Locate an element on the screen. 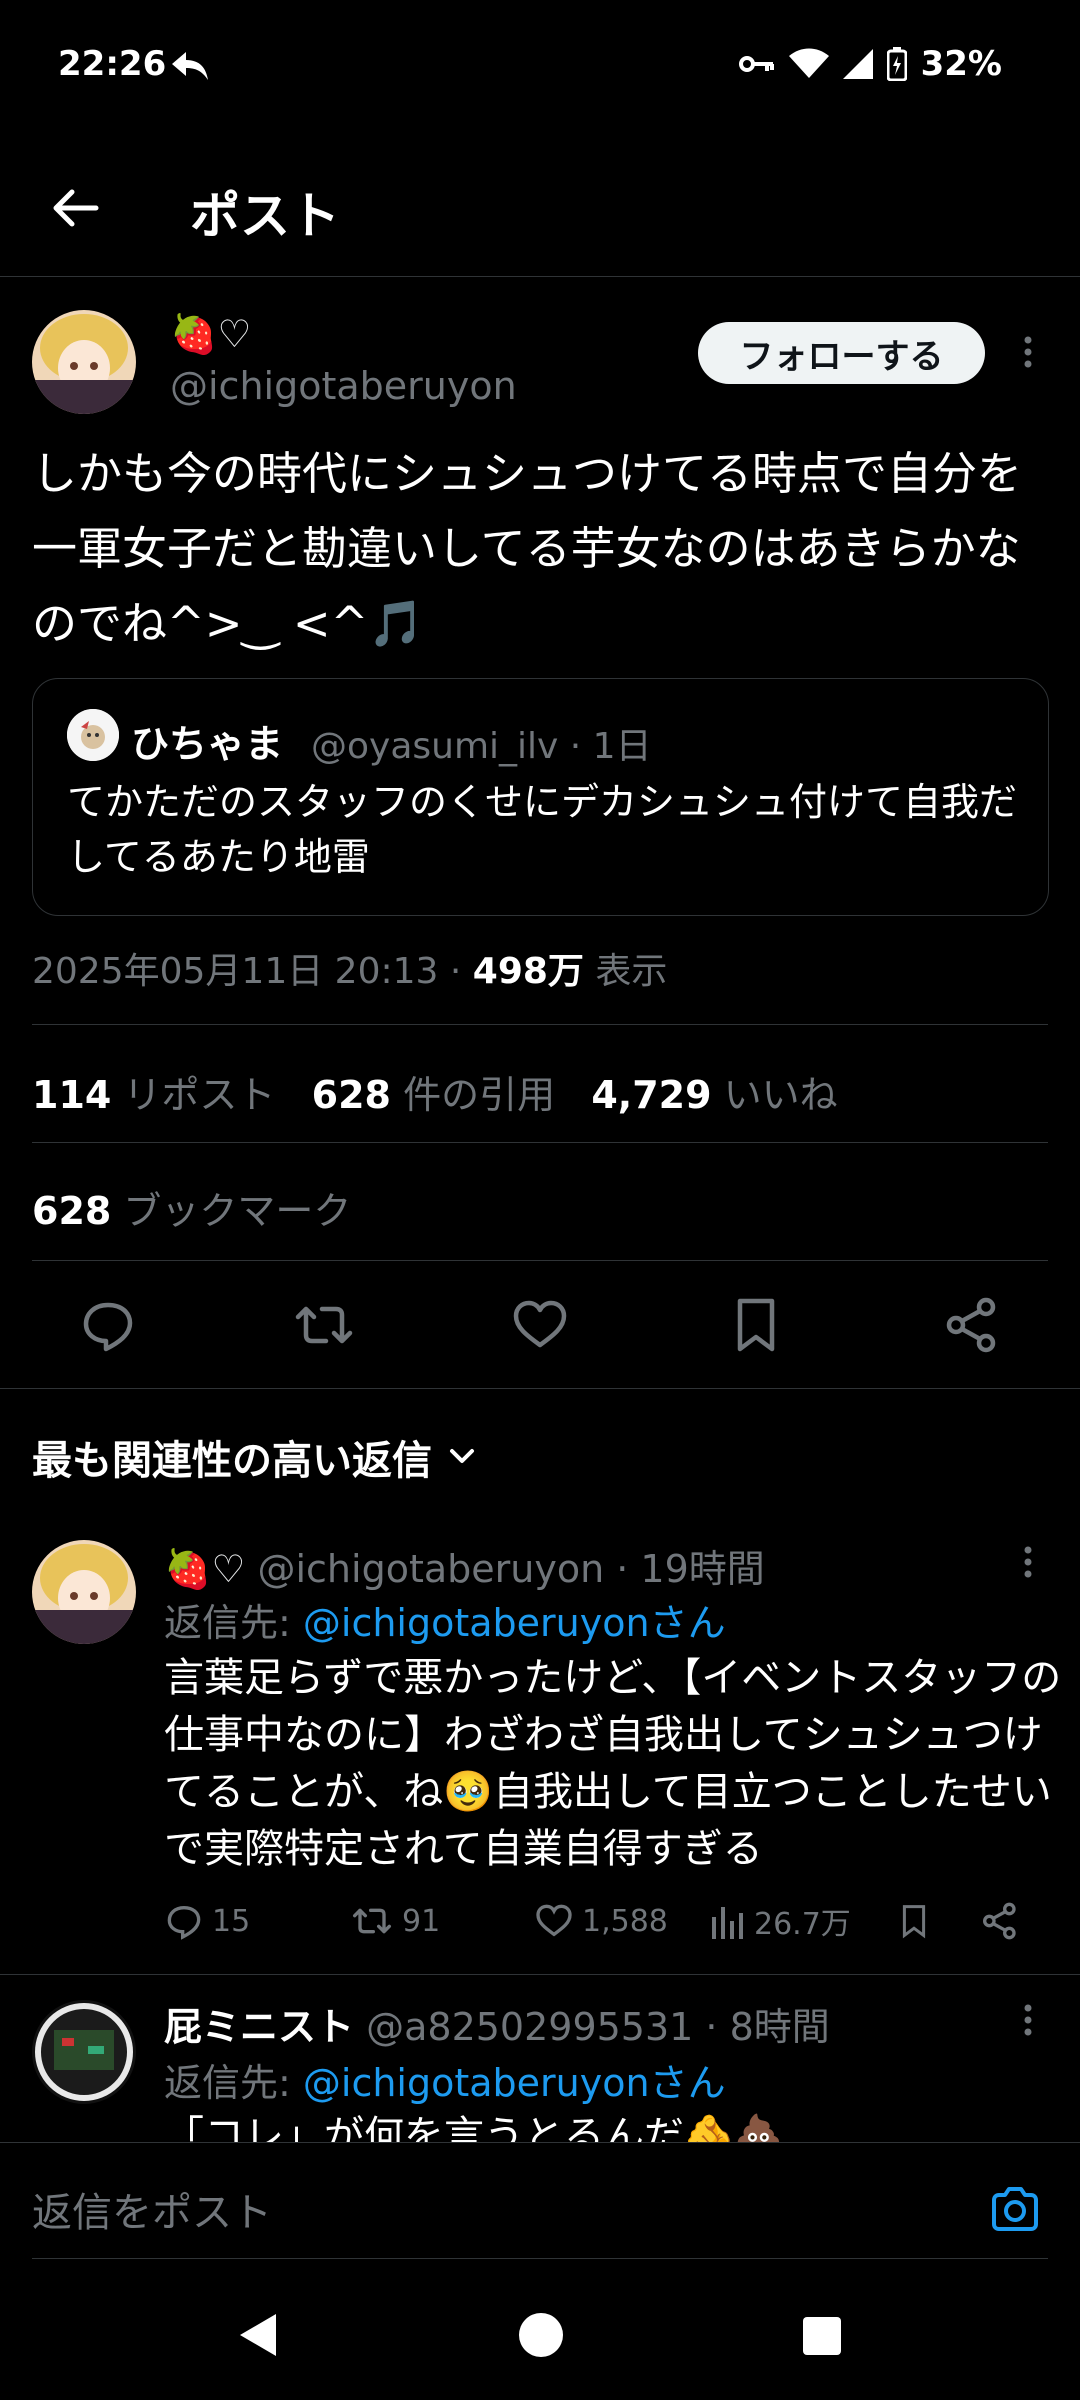 The image size is (1080, 2400). signal-icon is located at coordinates (857, 64).